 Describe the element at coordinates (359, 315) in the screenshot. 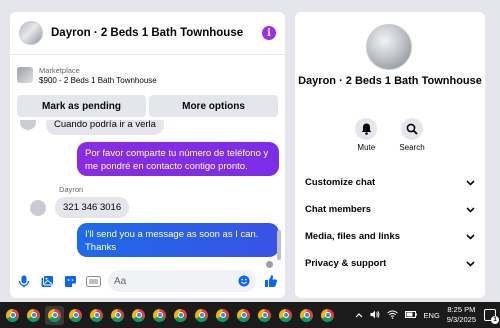

I see `chevron-up-icon` at that location.